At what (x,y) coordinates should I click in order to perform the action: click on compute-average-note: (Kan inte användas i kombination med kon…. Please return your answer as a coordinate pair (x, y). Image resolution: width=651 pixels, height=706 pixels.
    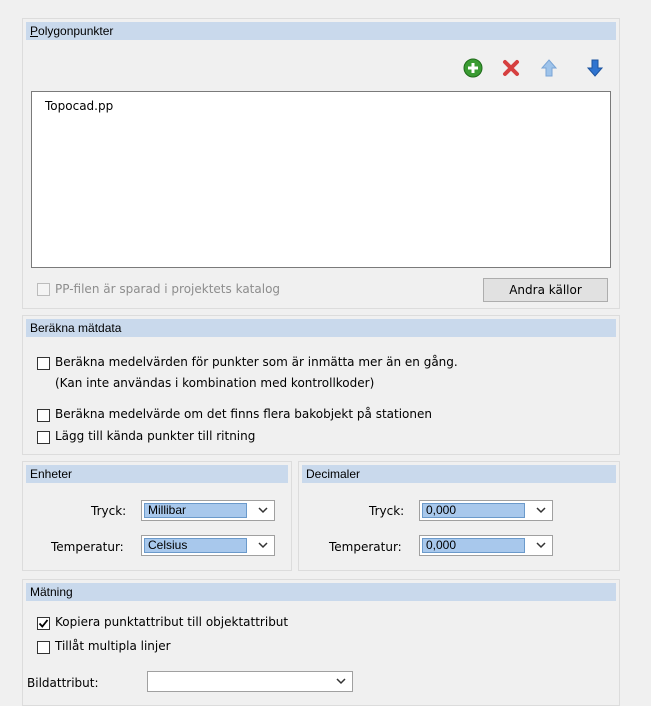
    Looking at the image, I should click on (215, 383).